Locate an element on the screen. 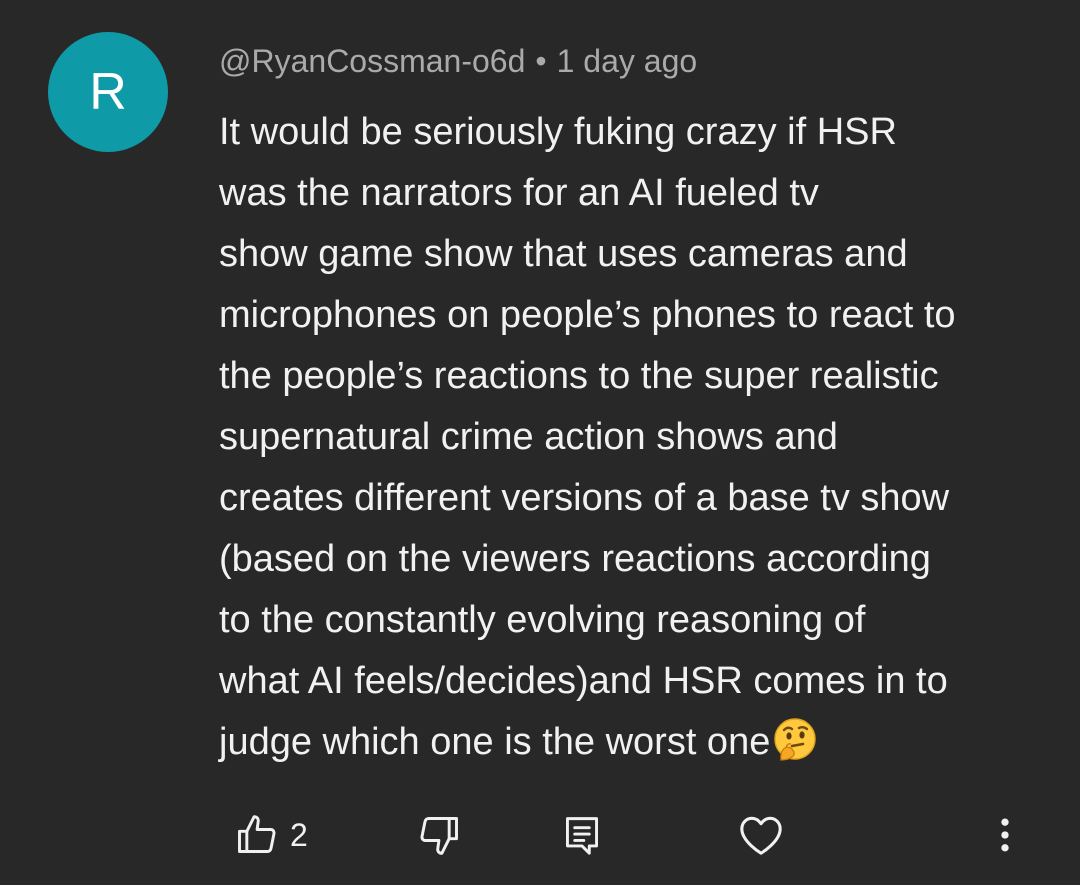 This screenshot has height=885, width=1080. comment-line: supernatural crime action shows and is located at coordinates (528, 437).